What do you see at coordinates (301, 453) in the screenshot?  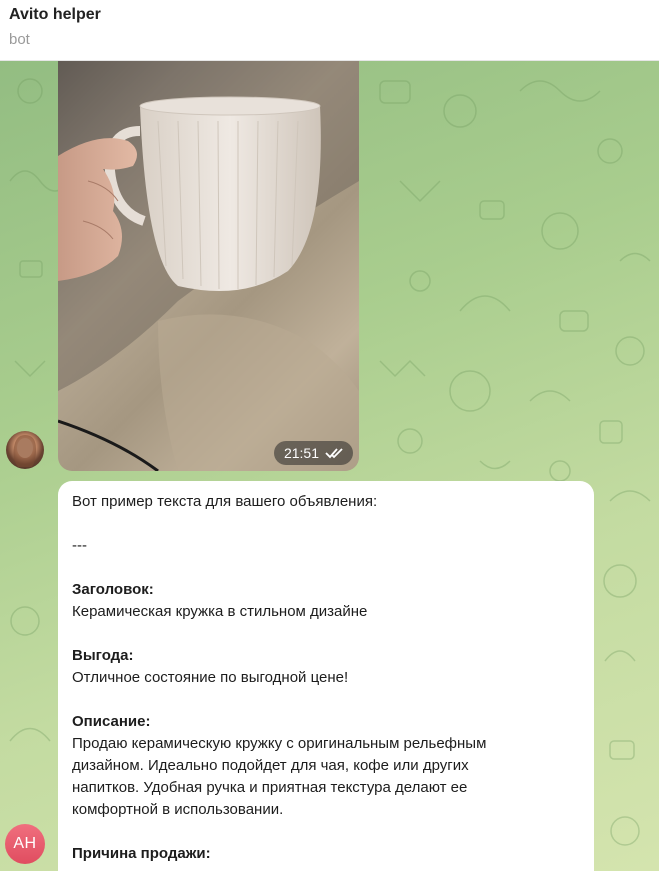 I see `photo-time: 21:51` at bounding box center [301, 453].